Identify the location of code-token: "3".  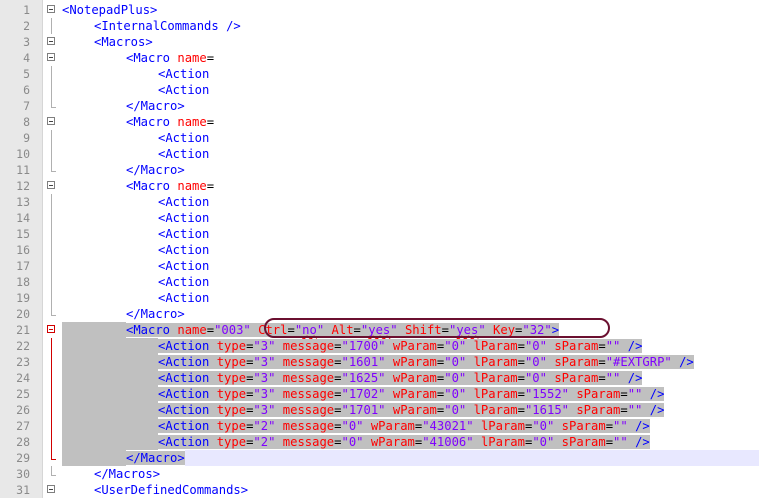
(264, 378).